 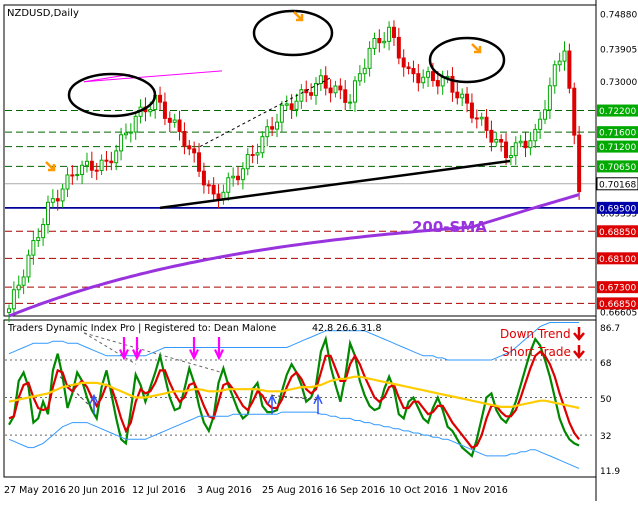 What do you see at coordinates (159, 490) in the screenshot?
I see `x-tick-label: 12 Jul 2016` at bounding box center [159, 490].